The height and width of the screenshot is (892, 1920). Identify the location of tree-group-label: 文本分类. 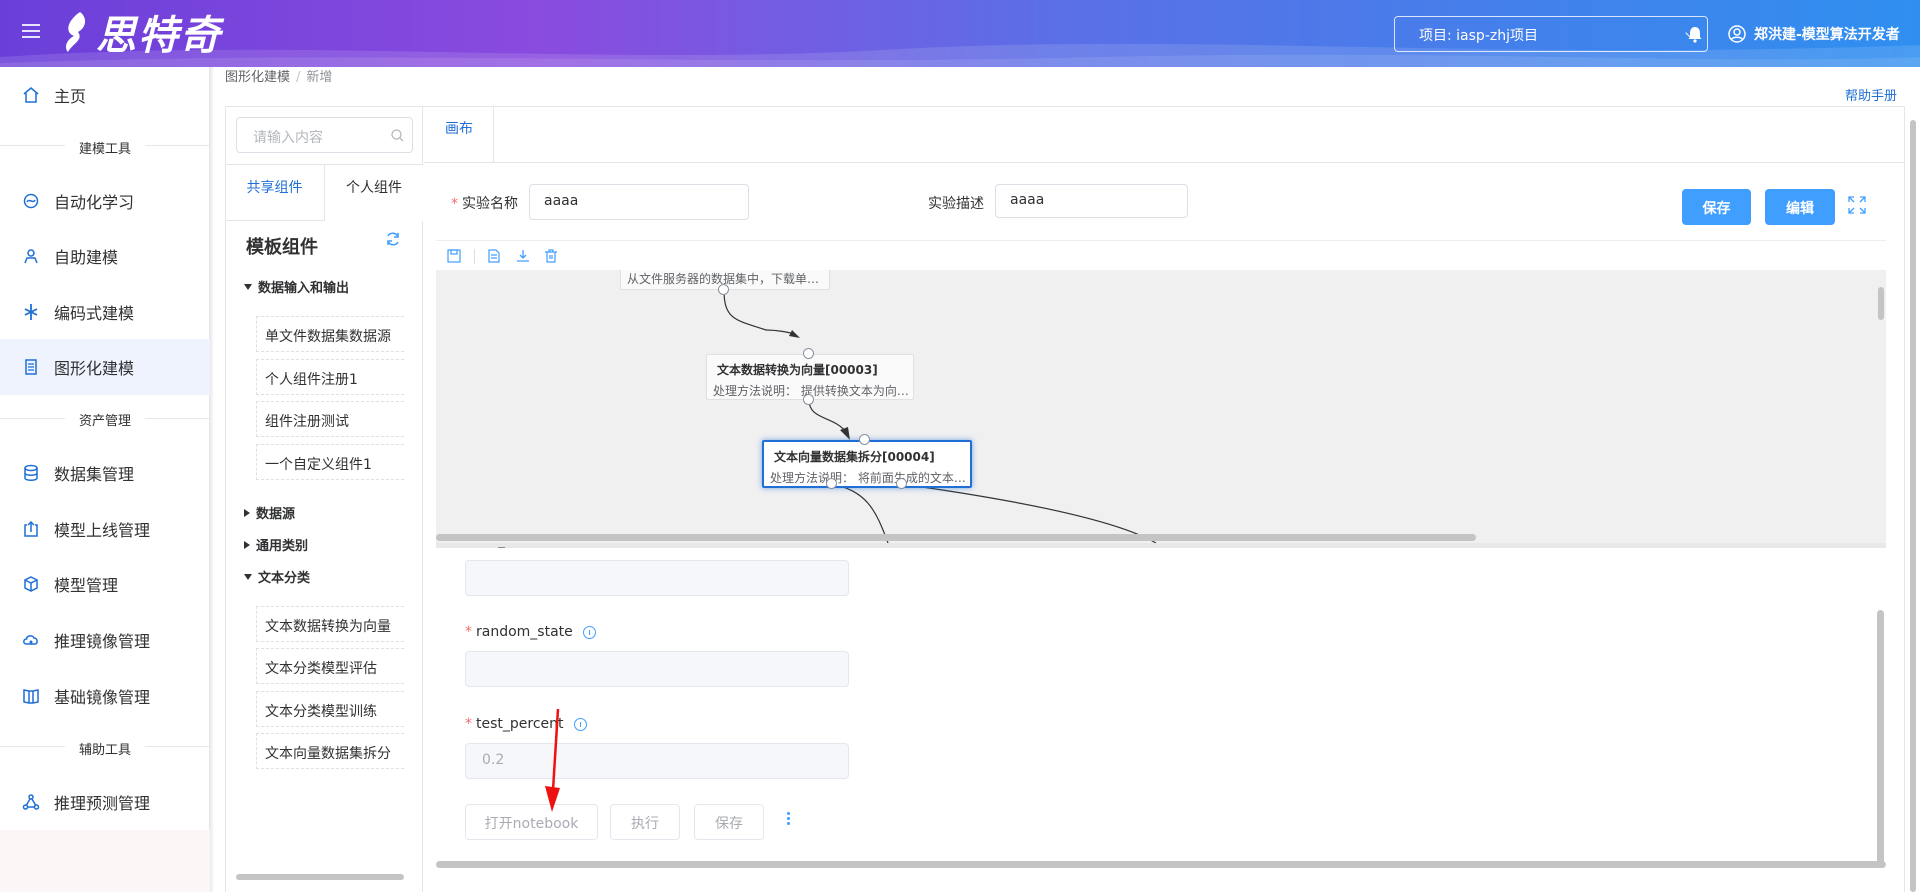
(284, 578).